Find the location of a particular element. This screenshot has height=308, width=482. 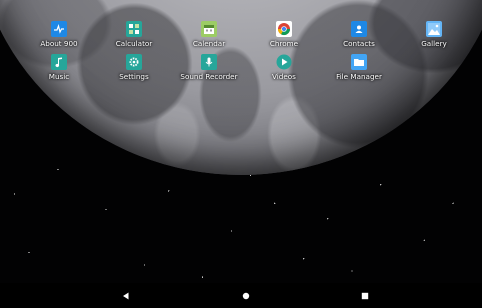

app-label: Gallery is located at coordinates (434, 43).